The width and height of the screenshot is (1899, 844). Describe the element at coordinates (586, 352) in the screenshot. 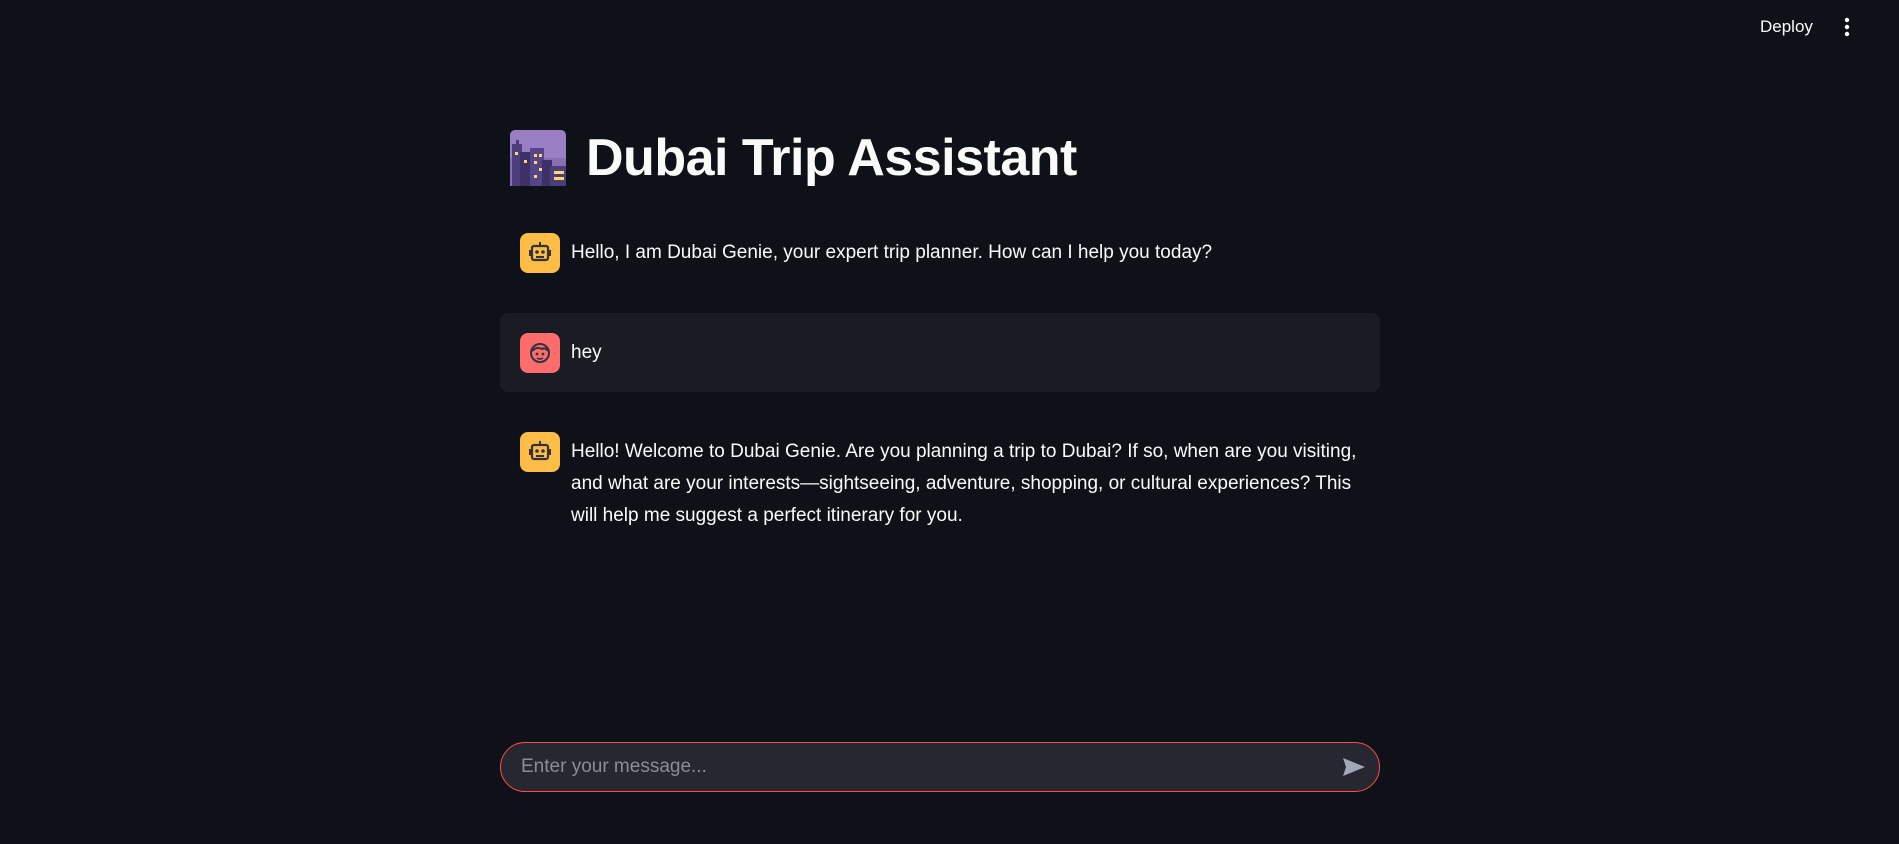

I see `message-text: hey` at that location.